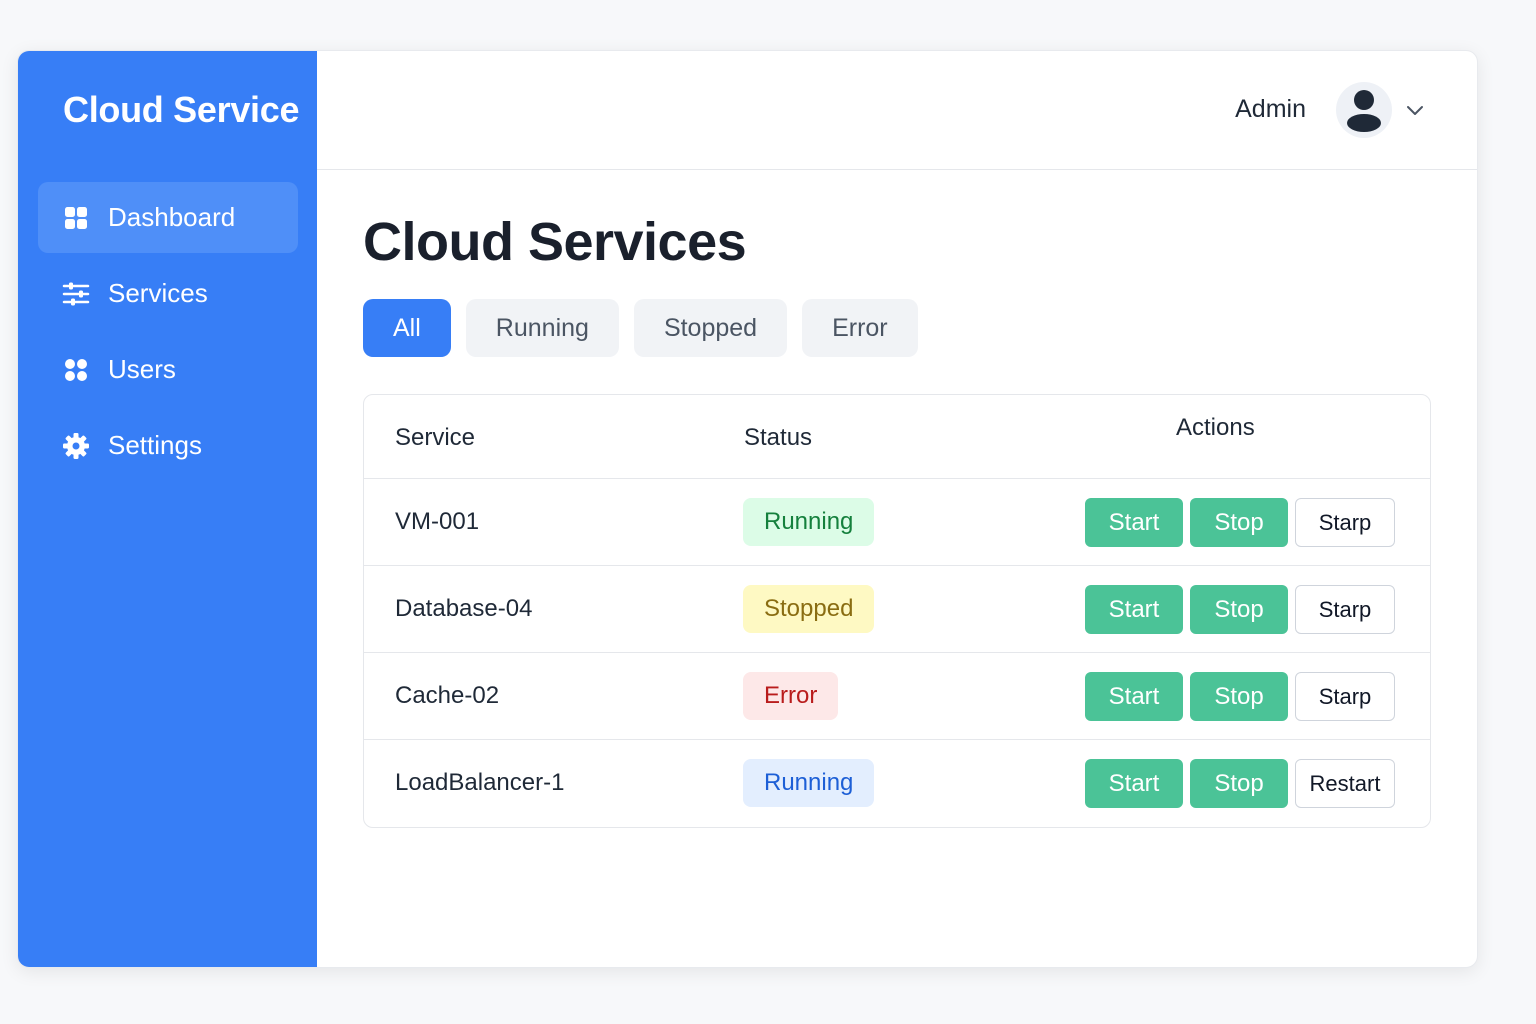  Describe the element at coordinates (142, 369) in the screenshot. I see `sidebar-item-label: Users` at that location.